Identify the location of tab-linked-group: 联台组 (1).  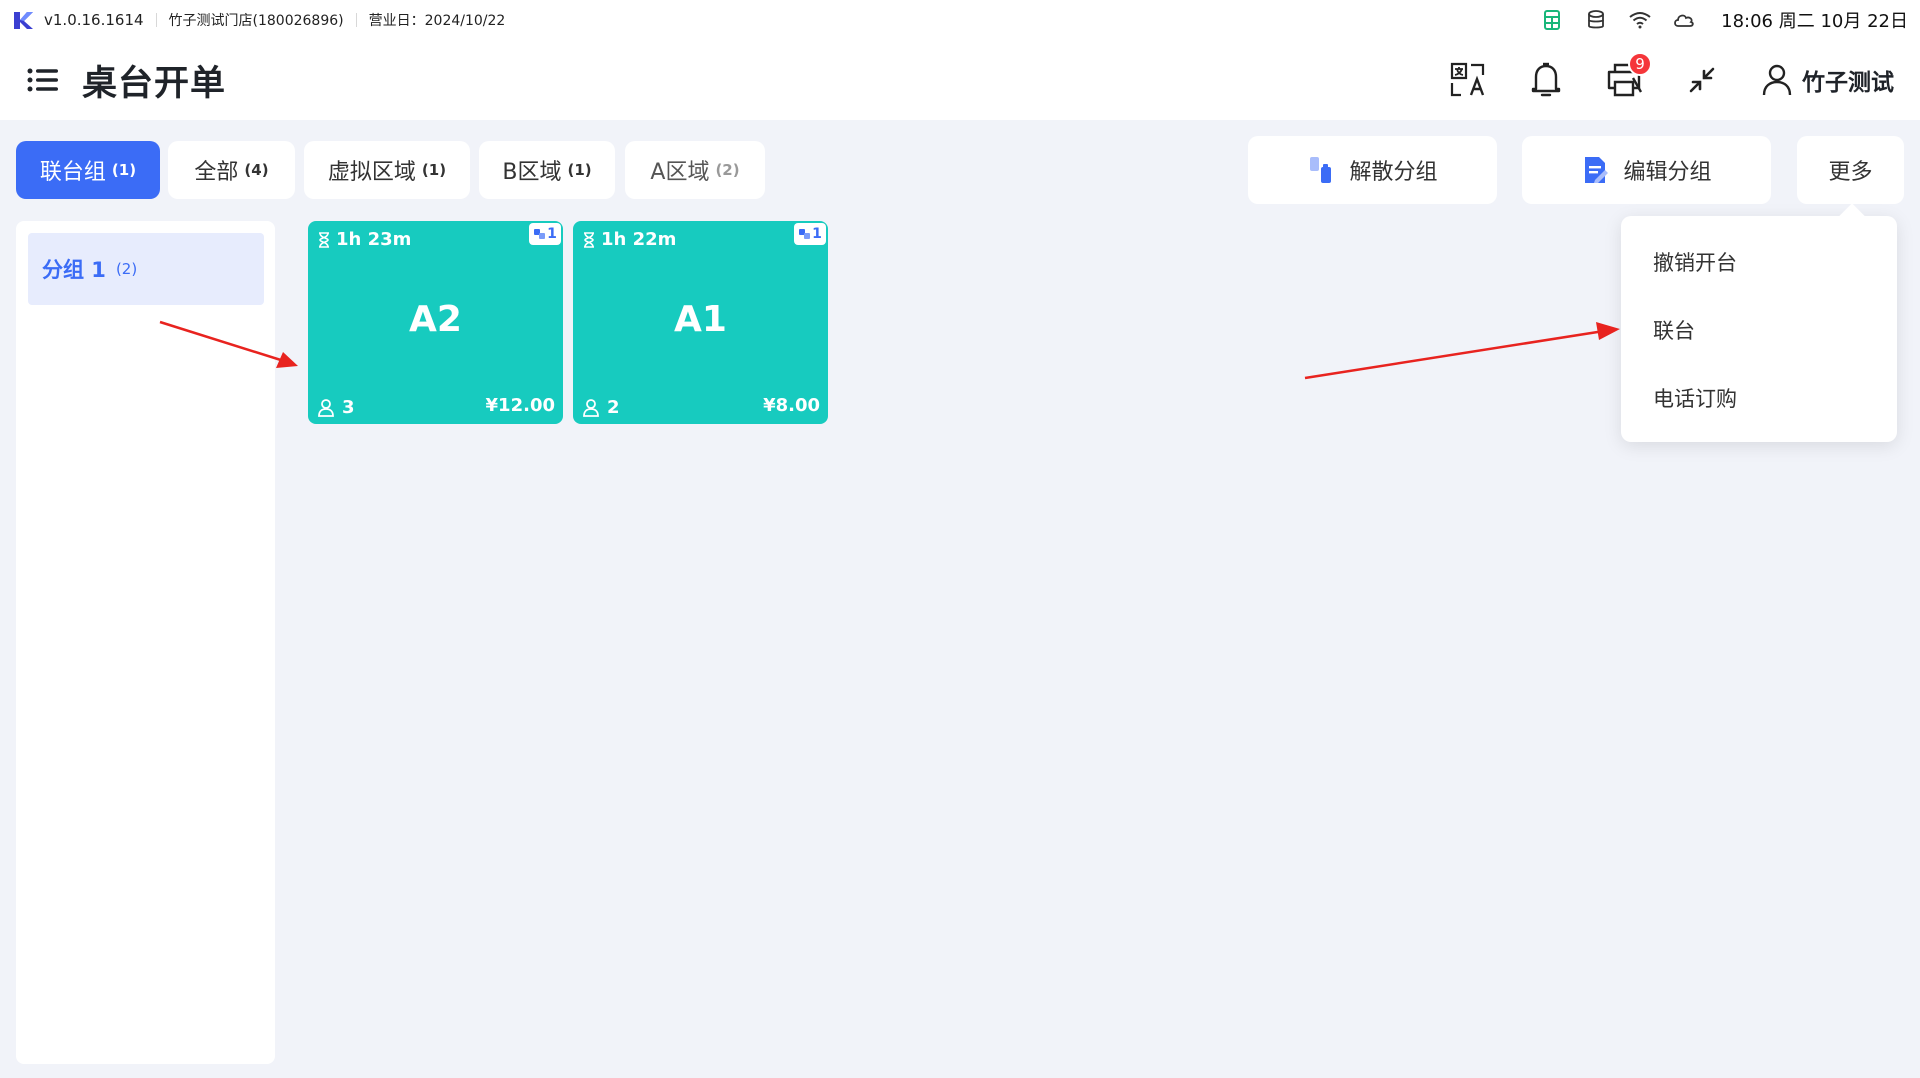
(88, 170).